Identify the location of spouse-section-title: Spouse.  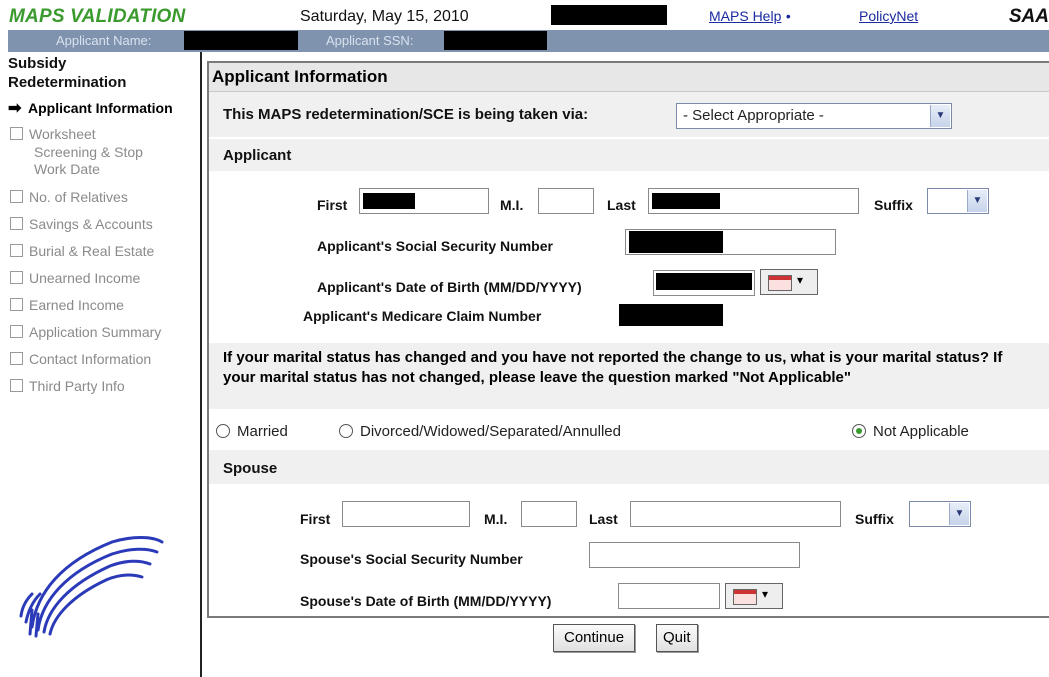
(250, 468).